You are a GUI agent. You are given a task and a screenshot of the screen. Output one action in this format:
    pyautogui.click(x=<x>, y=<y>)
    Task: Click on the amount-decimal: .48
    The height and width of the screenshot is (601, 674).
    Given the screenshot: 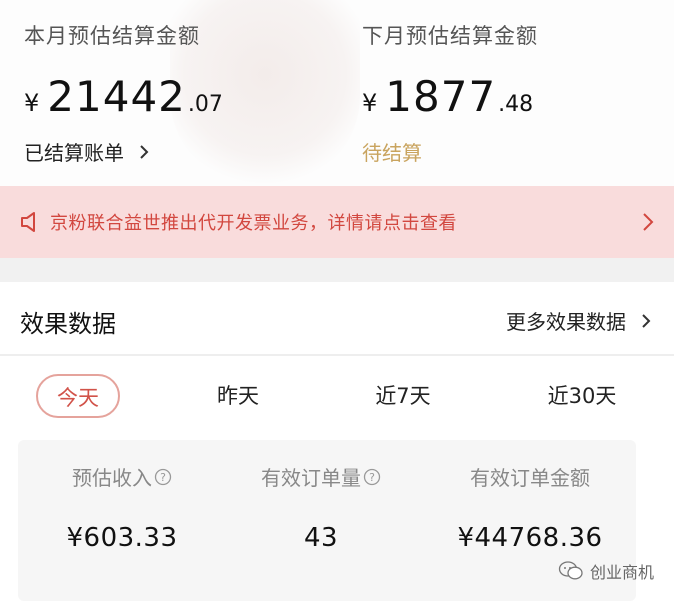 What is the action you would take?
    pyautogui.click(x=516, y=104)
    